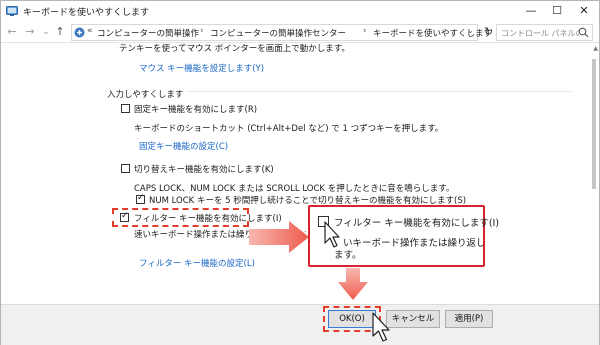 The image size is (600, 345). What do you see at coordinates (201, 68) in the screenshot?
I see `mouse-keys-settings-link: マウス キー機能を設定します(Y)` at bounding box center [201, 68].